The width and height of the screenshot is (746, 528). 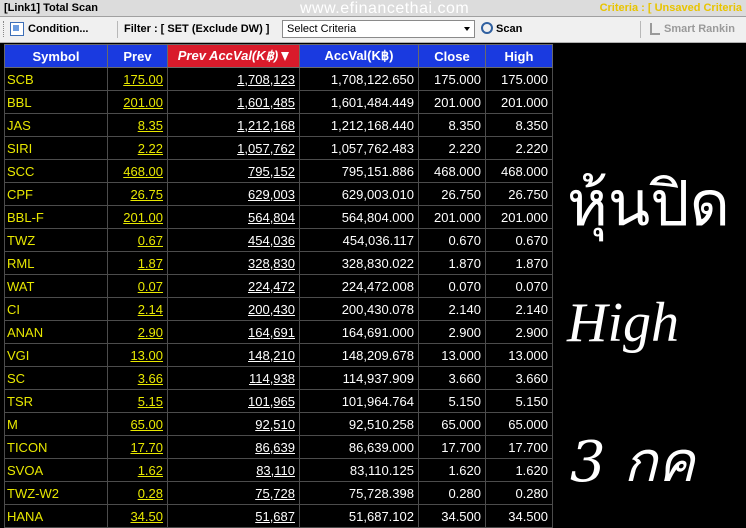 What do you see at coordinates (56, 424) in the screenshot?
I see `cell-symbol: M` at bounding box center [56, 424].